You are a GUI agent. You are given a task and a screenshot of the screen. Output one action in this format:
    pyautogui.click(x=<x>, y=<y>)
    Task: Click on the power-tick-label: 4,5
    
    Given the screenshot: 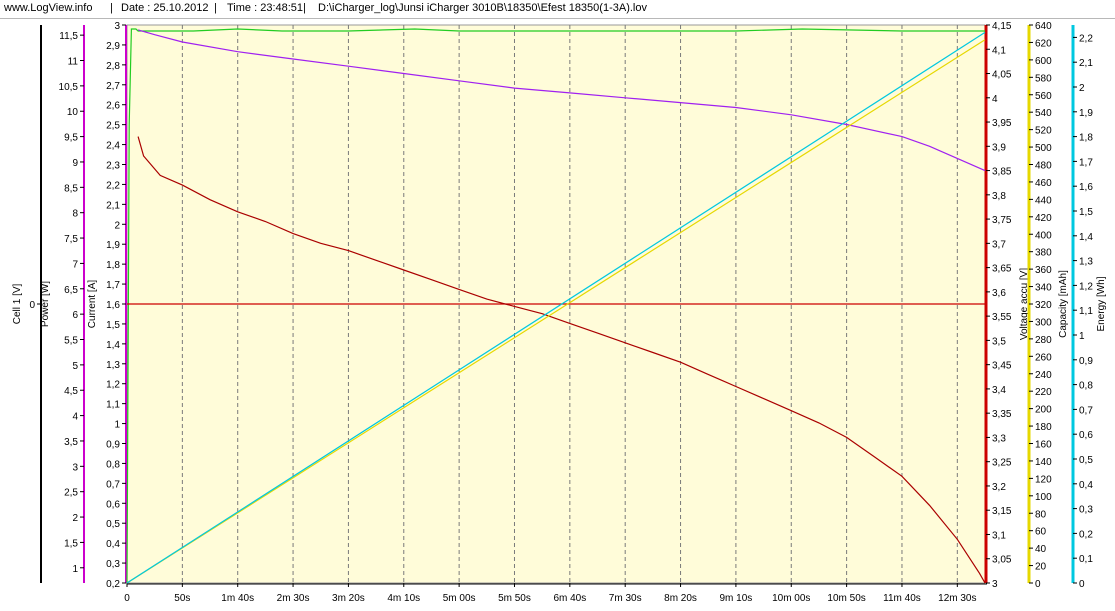 What is the action you would take?
    pyautogui.click(x=71, y=391)
    